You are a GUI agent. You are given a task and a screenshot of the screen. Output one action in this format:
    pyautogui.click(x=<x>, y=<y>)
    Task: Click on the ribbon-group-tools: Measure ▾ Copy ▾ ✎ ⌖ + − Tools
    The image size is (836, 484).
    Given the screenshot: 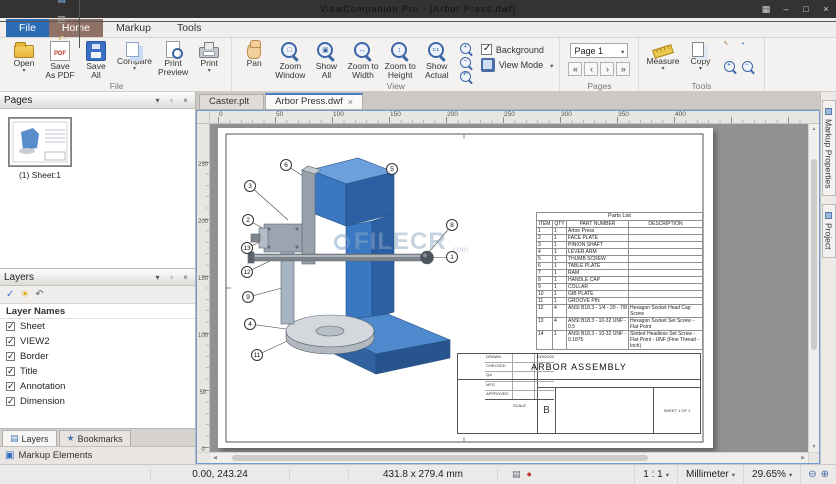 What is the action you would take?
    pyautogui.click(x=702, y=64)
    